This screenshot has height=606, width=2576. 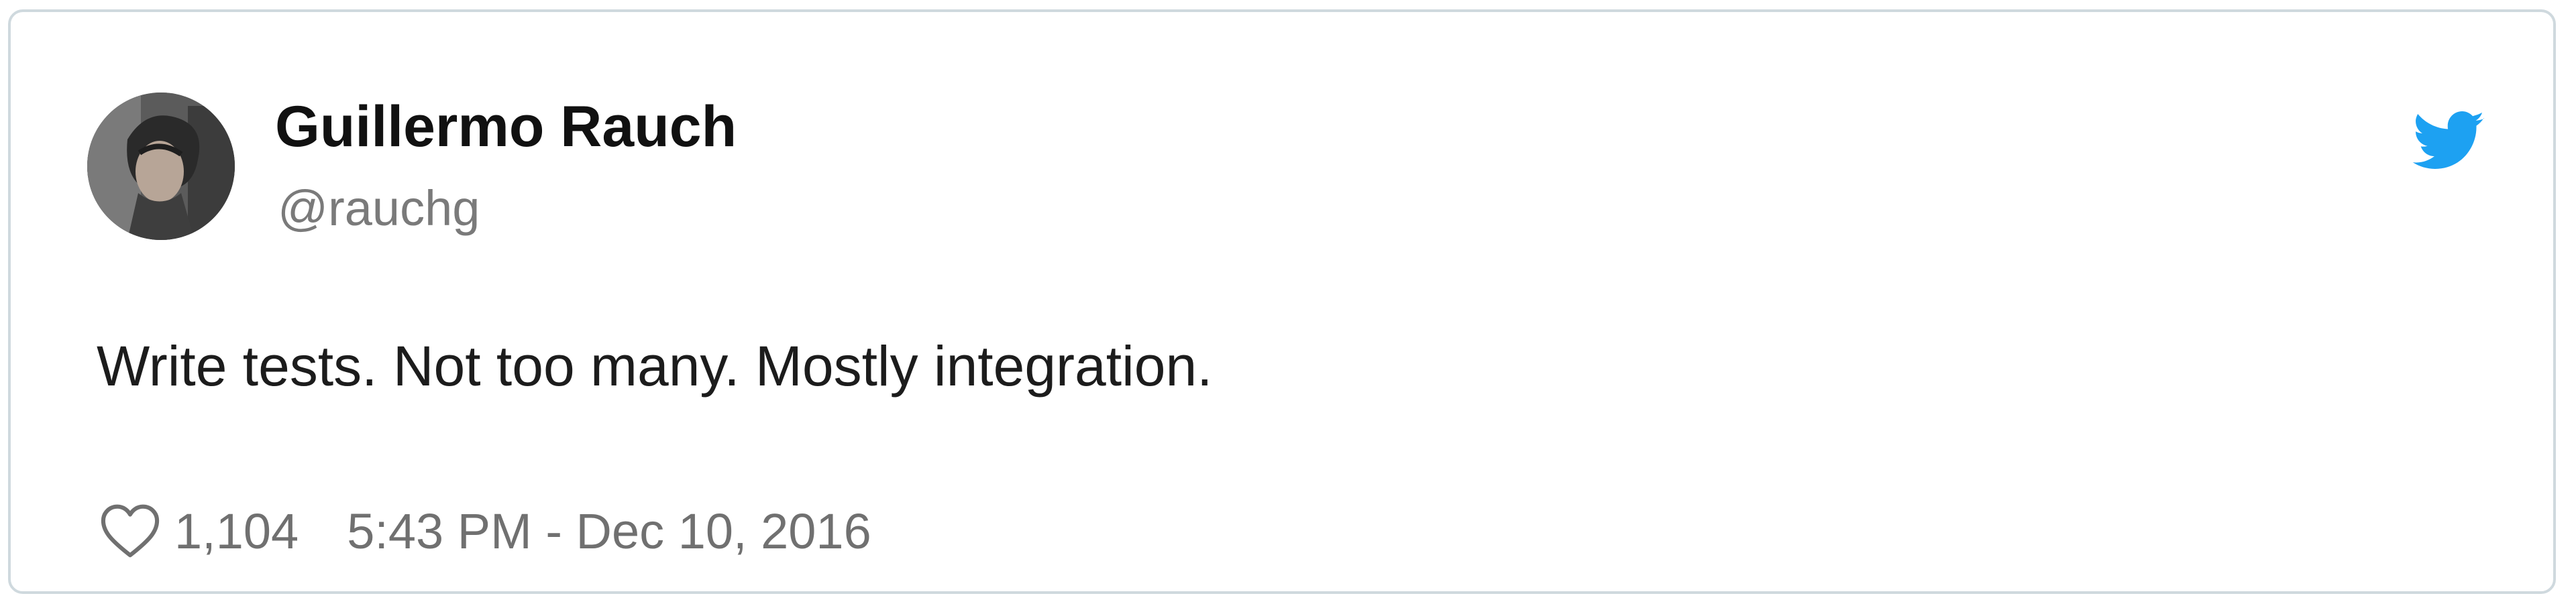 I want to click on heart-icon, so click(x=130, y=531).